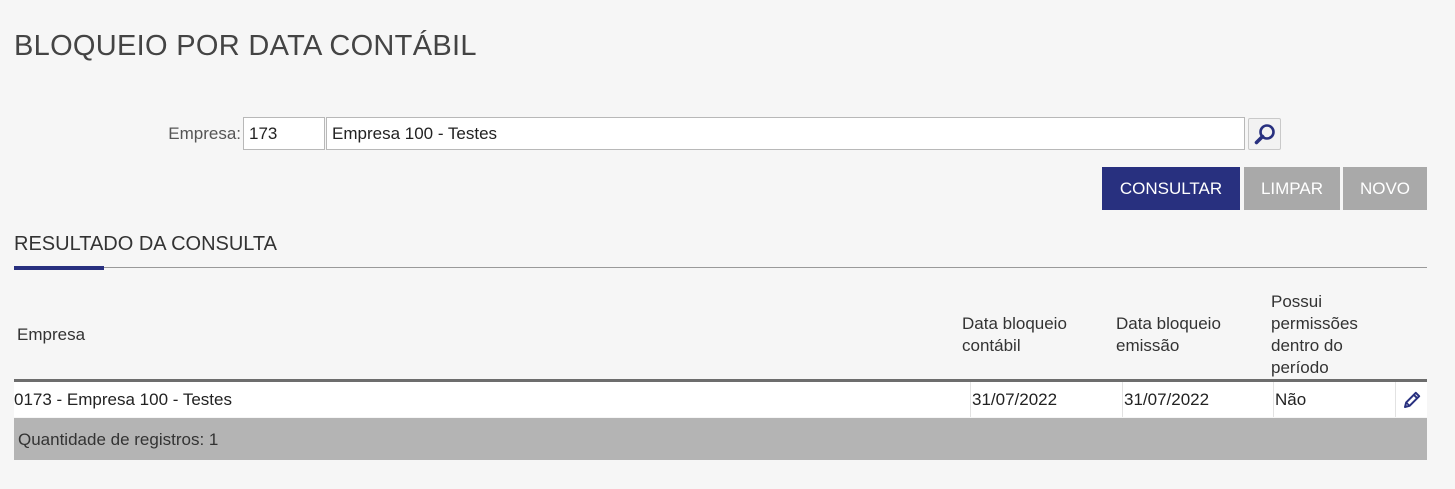 Image resolution: width=1455 pixels, height=489 pixels. Describe the element at coordinates (118, 439) in the screenshot. I see `record-count: Quantidade de registros: 1` at that location.